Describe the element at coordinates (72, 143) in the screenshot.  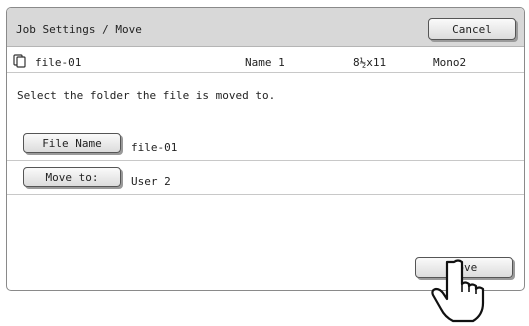
I see `file-name-button: File Name` at that location.